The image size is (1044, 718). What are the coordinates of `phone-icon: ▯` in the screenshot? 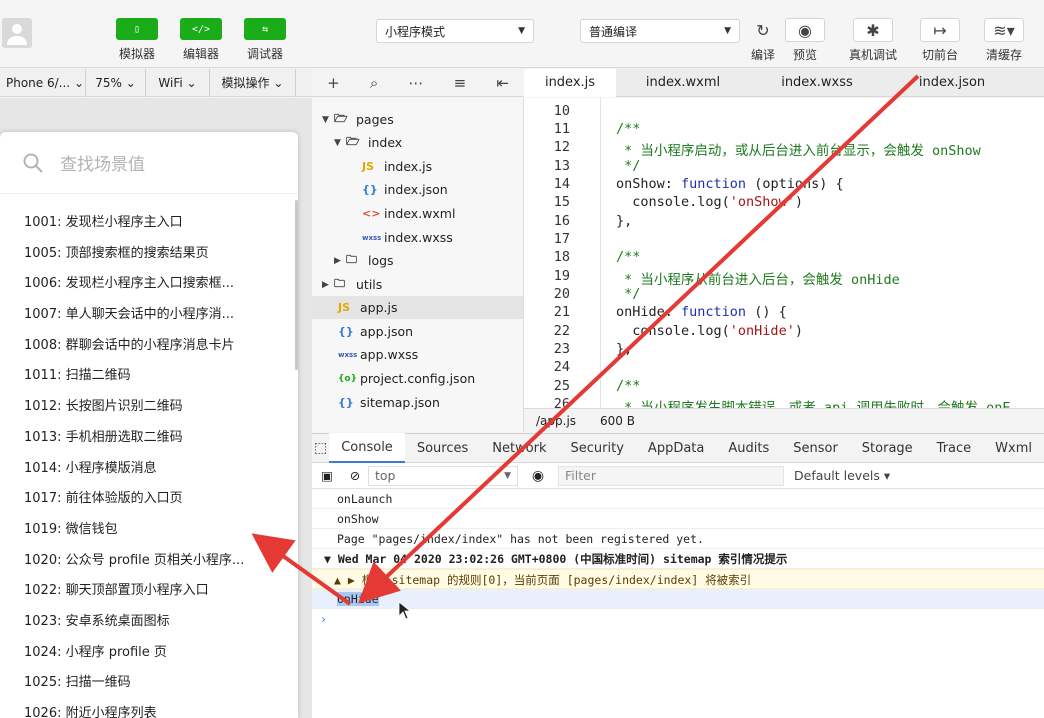 It's located at (137, 29).